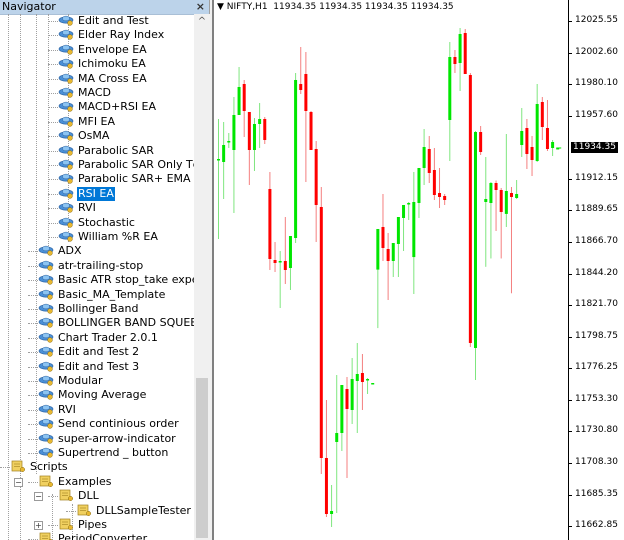  I want to click on tree-item: Basic_MA_Template, so click(102, 295).